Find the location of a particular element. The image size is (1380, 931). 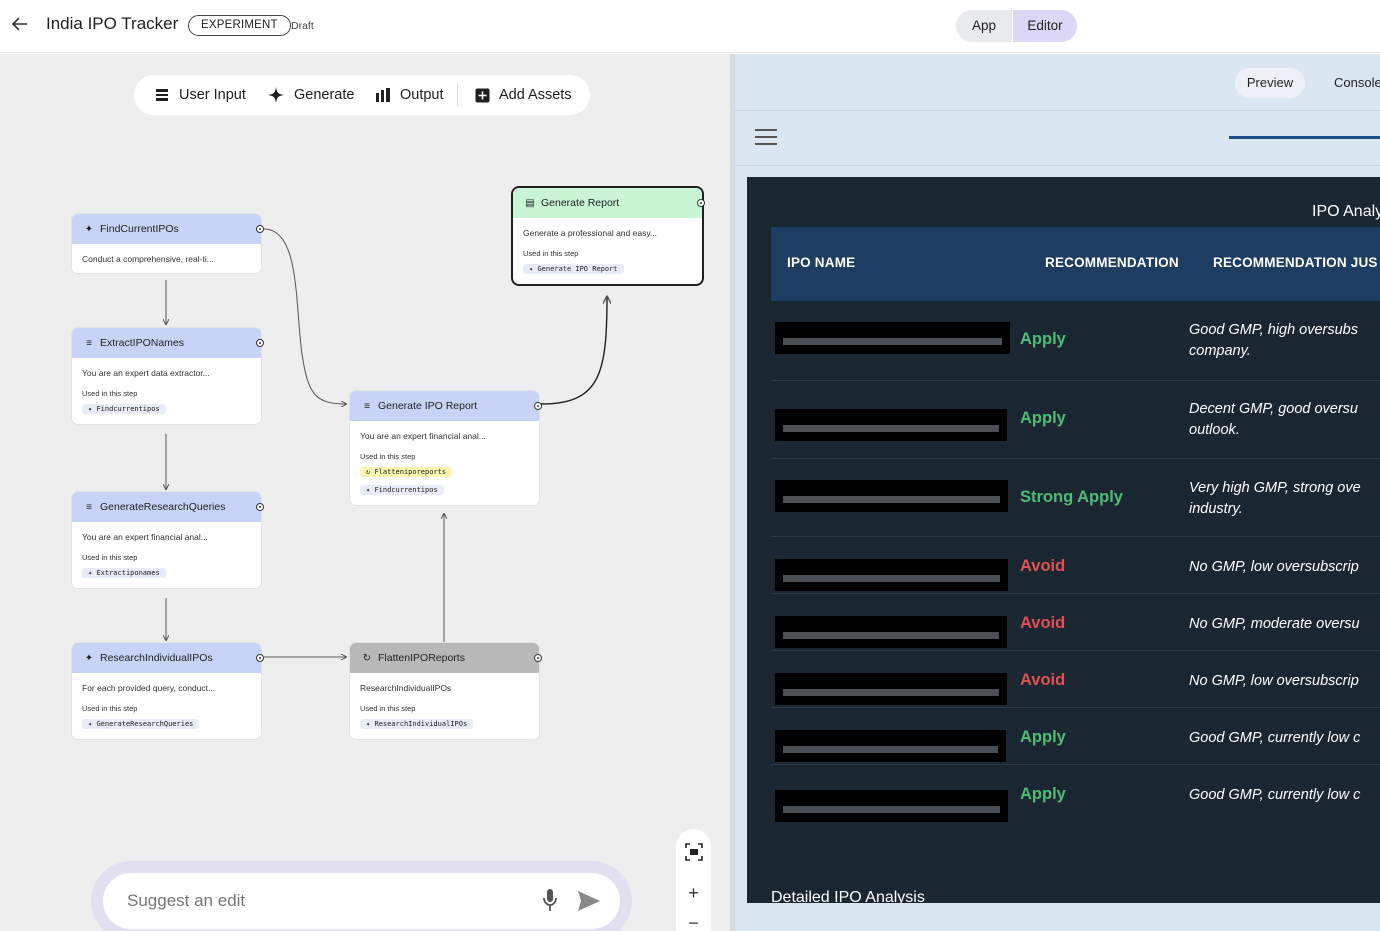

output-button: Output is located at coordinates (409, 95).